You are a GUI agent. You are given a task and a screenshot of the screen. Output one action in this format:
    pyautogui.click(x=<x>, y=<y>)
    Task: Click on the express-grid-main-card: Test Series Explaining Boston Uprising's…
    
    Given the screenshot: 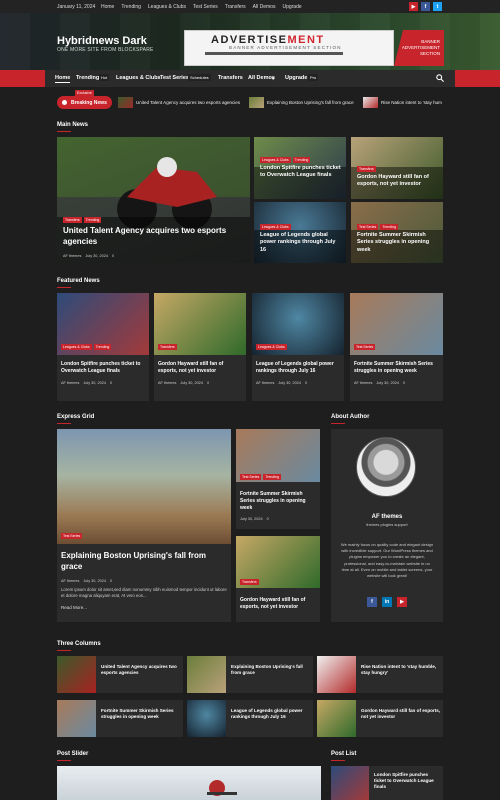 What is the action you would take?
    pyautogui.click(x=144, y=525)
    